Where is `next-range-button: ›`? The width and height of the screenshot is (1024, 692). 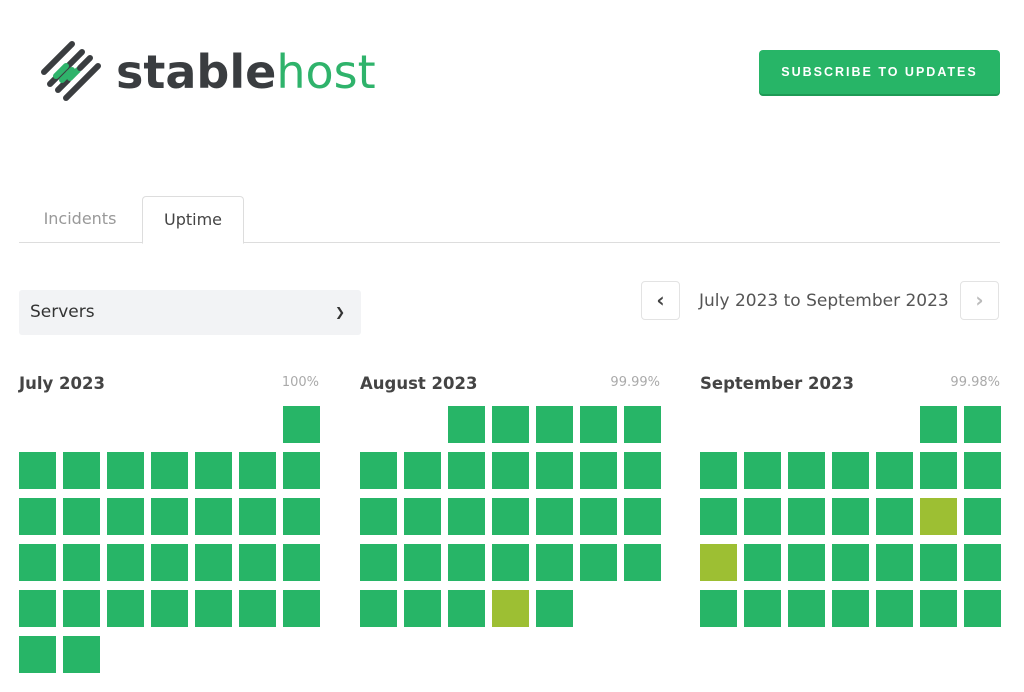 next-range-button: › is located at coordinates (979, 300).